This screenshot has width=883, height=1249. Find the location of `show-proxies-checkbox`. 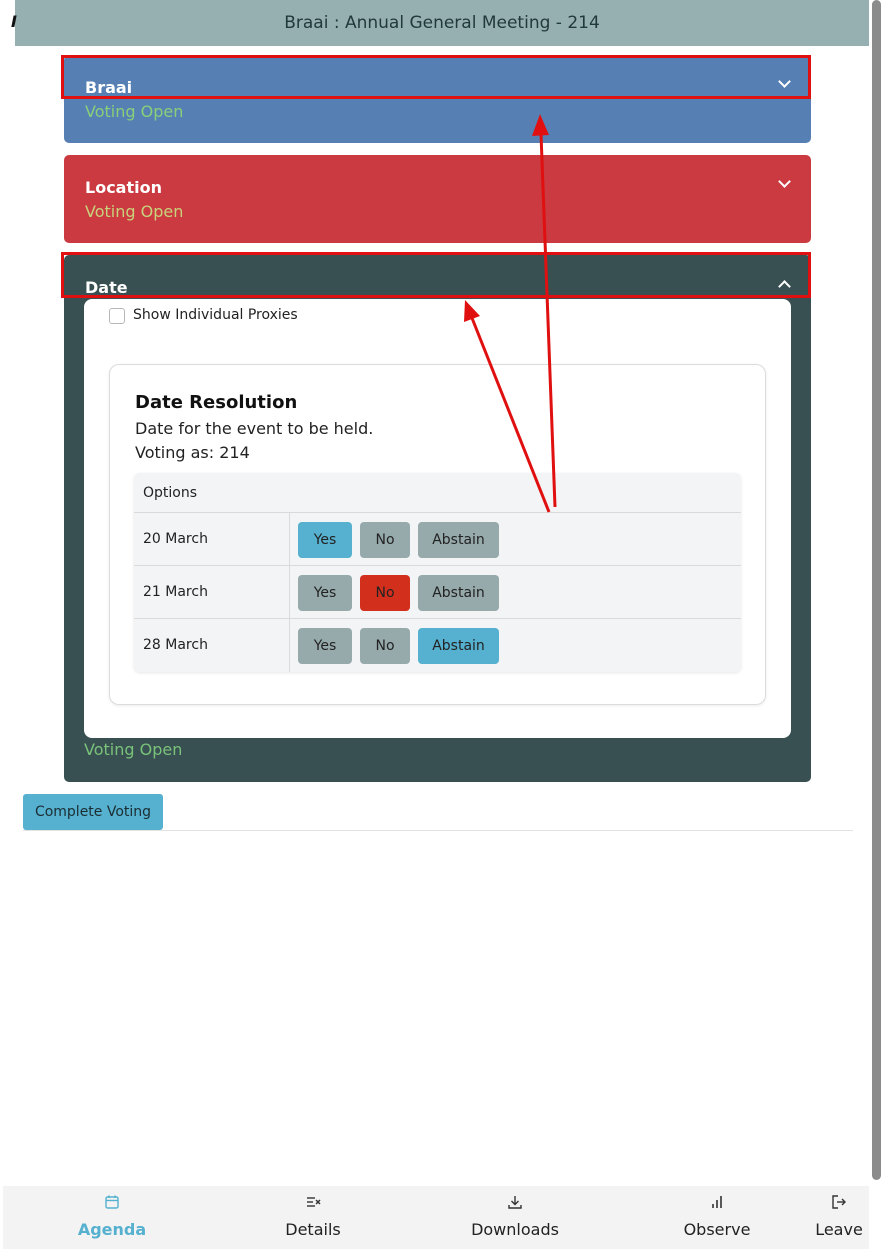

show-proxies-checkbox is located at coordinates (117, 316).